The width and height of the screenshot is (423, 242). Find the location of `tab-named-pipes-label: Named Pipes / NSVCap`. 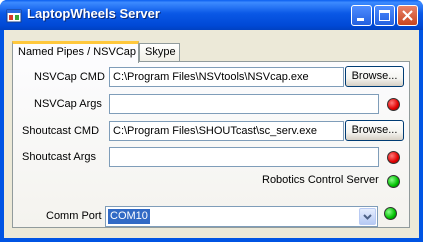

tab-named-pipes-label: Named Pipes / NSVCap is located at coordinates (77, 52).